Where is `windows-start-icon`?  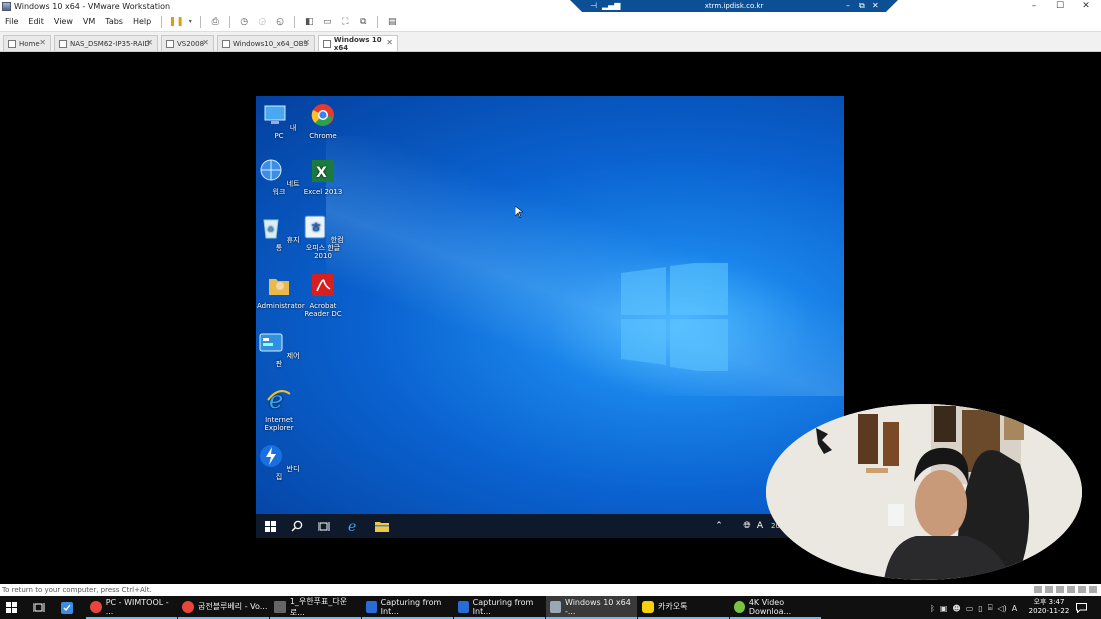
windows-start-icon is located at coordinates (270, 526).